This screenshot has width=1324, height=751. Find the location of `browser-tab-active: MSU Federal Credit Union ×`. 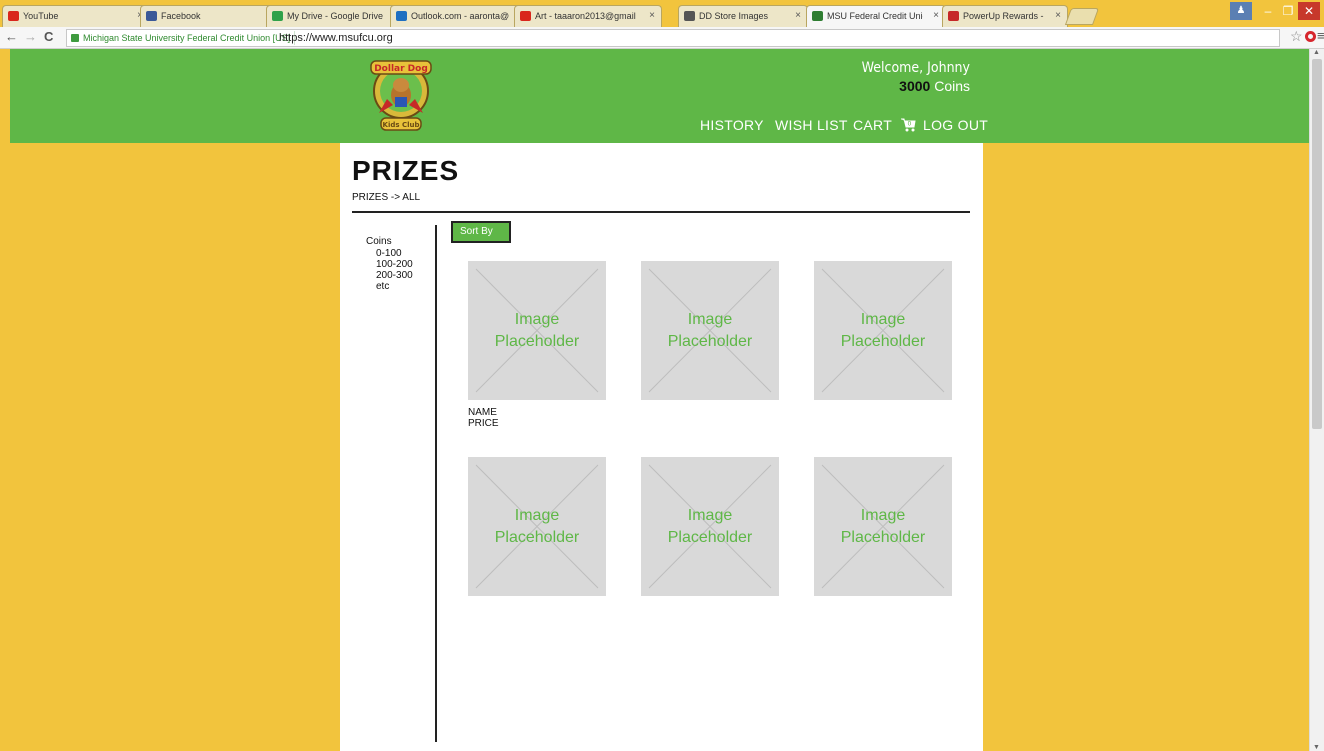

browser-tab-active: MSU Federal Credit Union × is located at coordinates (876, 16).